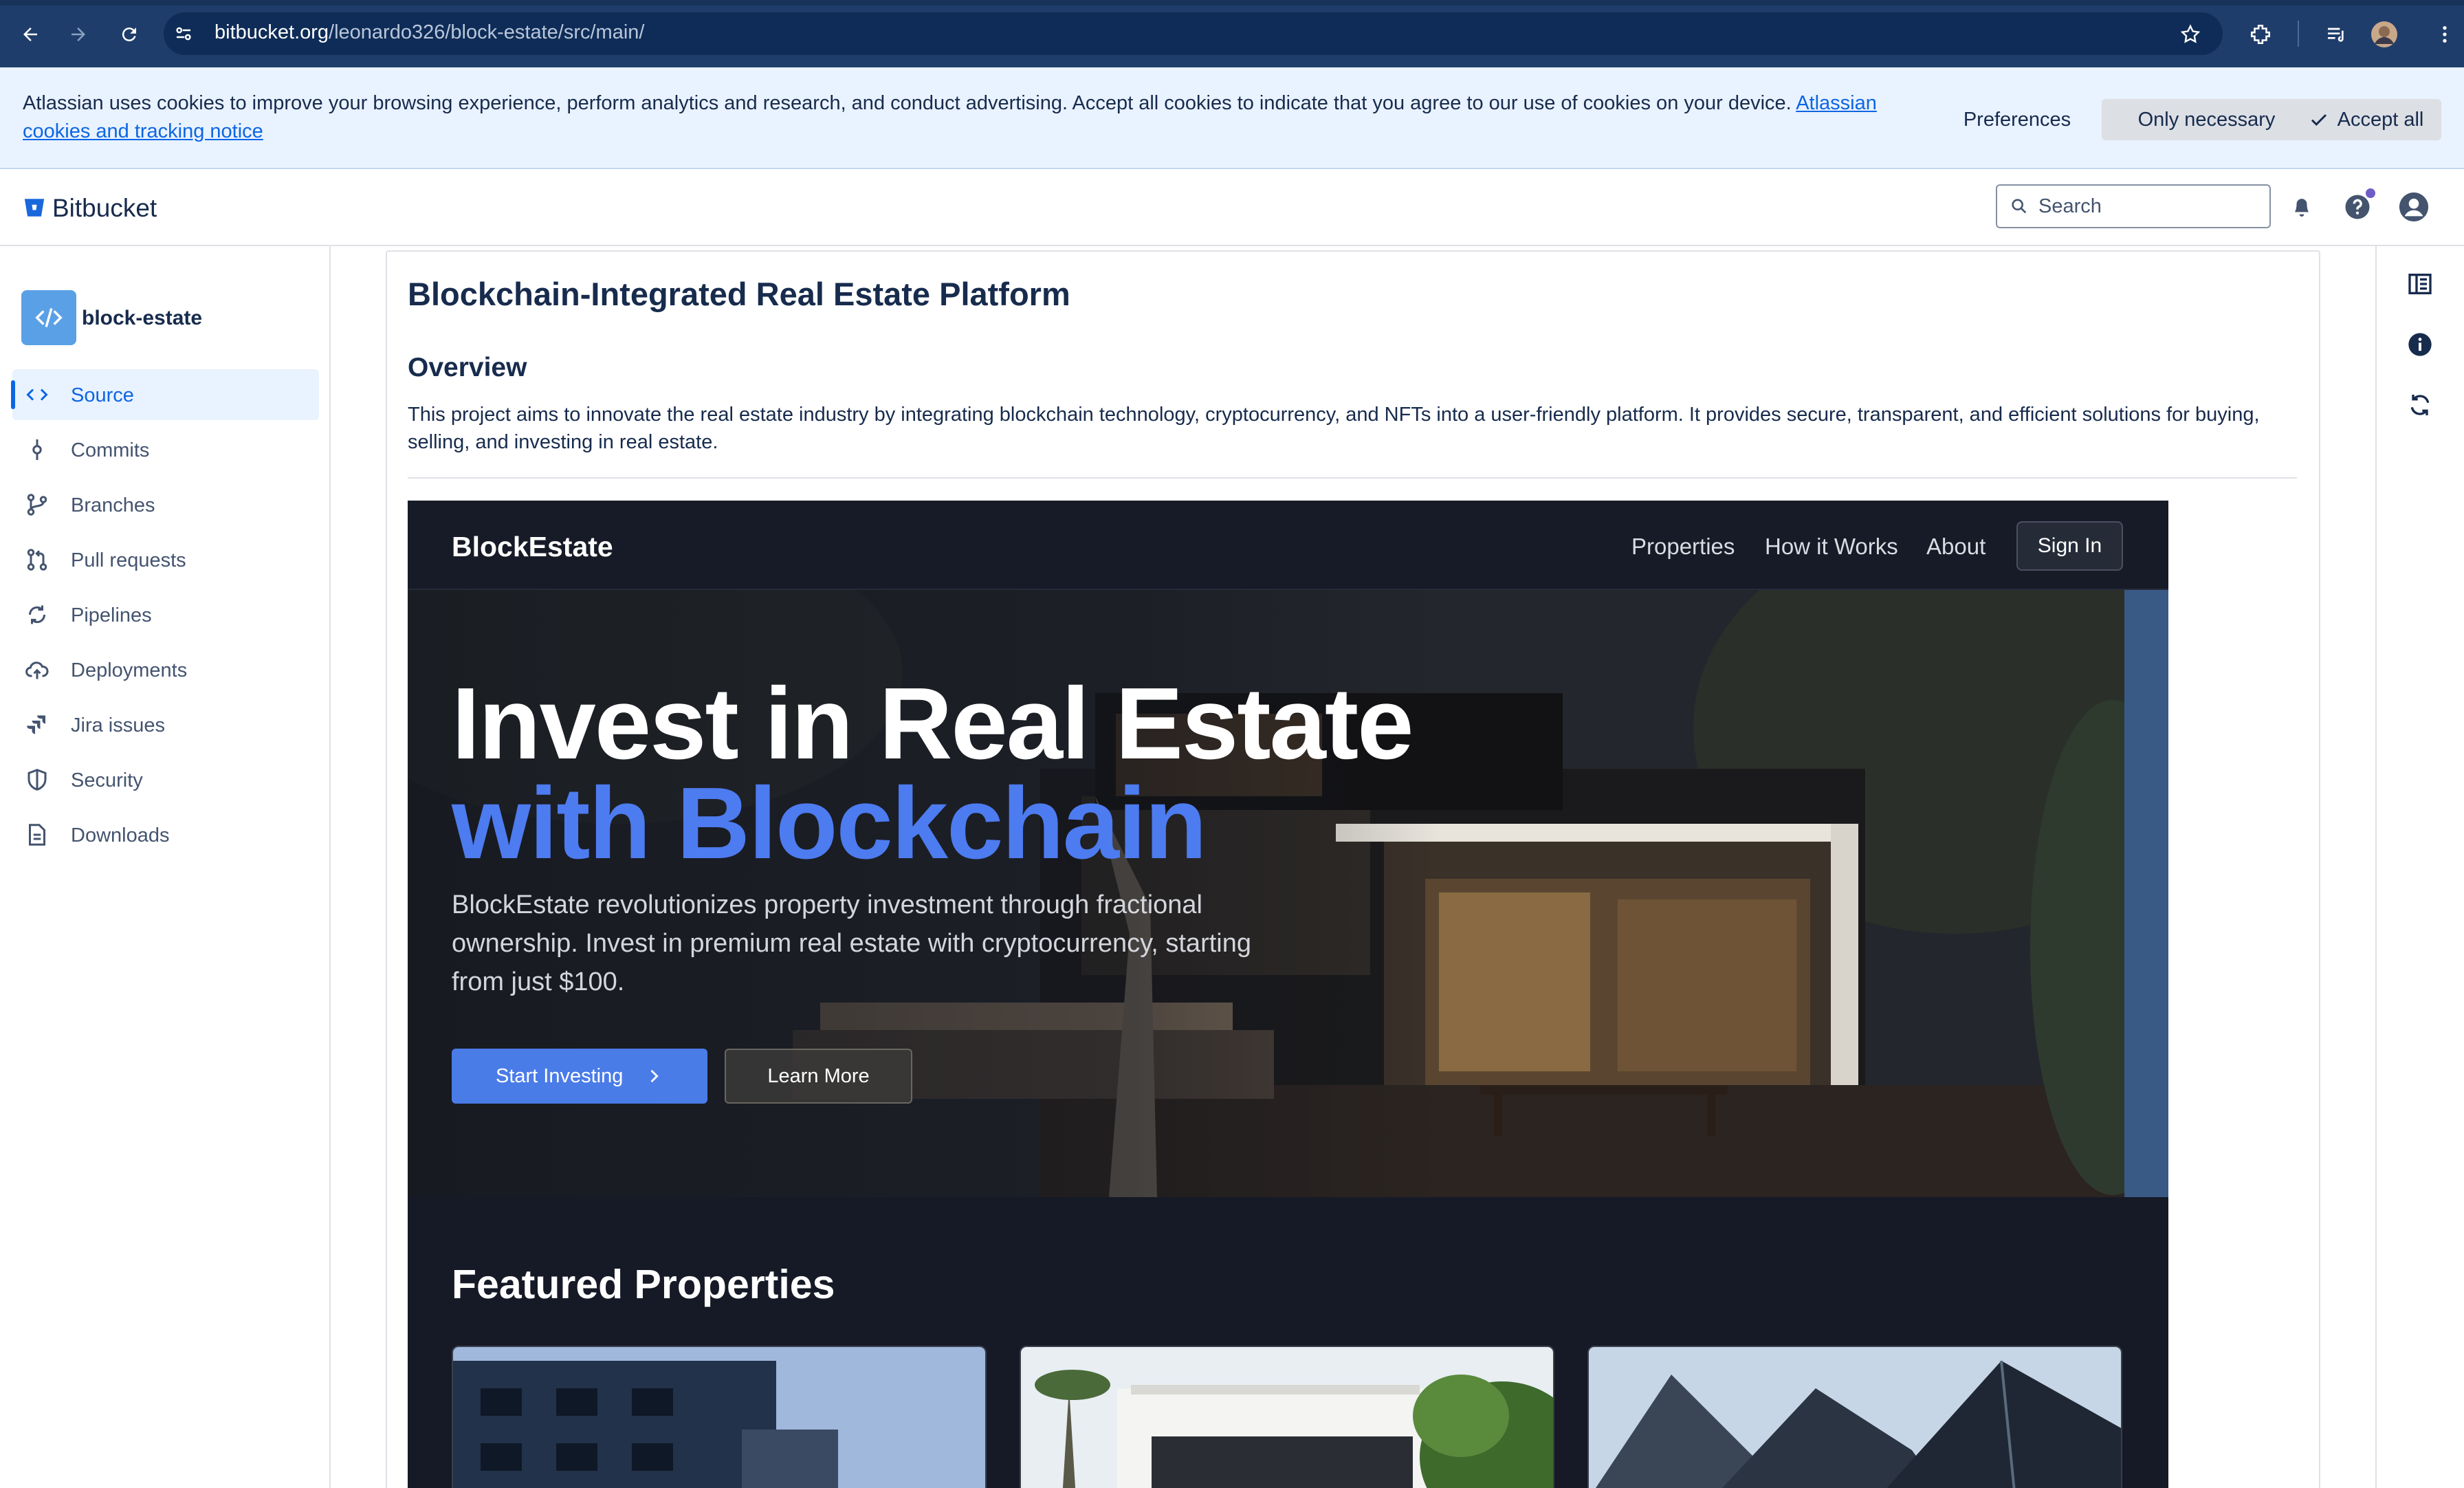 This screenshot has height=1488, width=2464. What do you see at coordinates (1831, 546) in the screenshot?
I see `preview-nav-how-it-works: How it Works` at bounding box center [1831, 546].